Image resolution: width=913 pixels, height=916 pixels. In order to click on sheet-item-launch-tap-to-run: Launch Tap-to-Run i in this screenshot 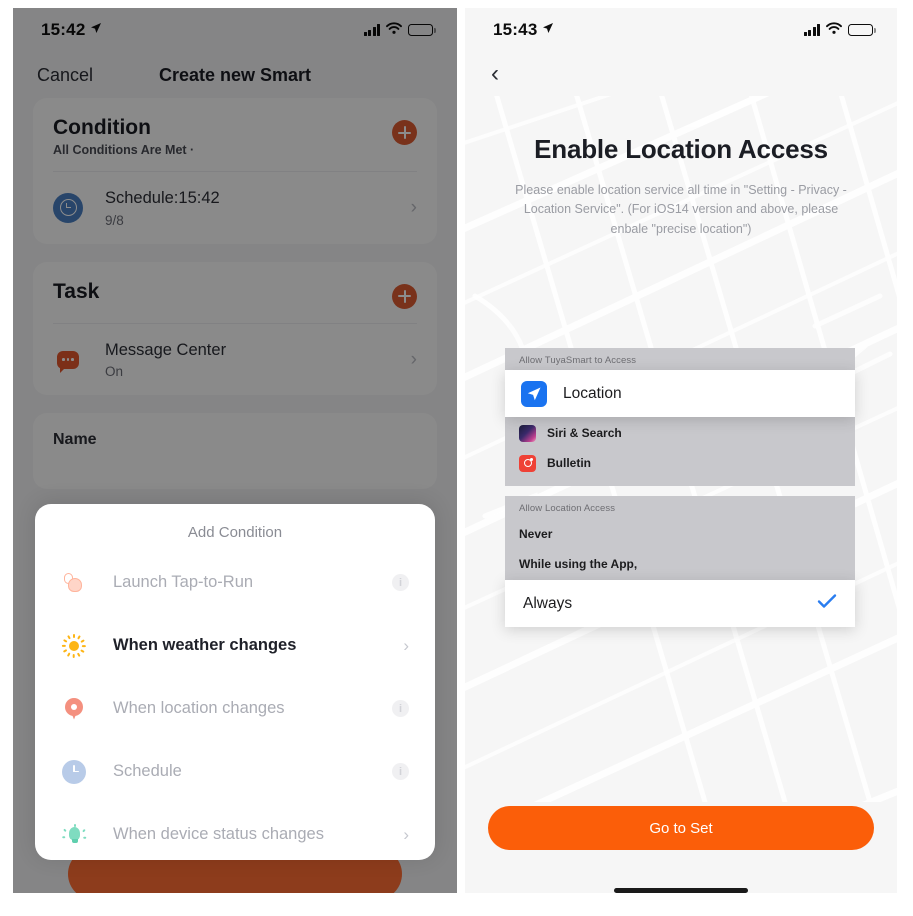, I will do `click(235, 582)`.